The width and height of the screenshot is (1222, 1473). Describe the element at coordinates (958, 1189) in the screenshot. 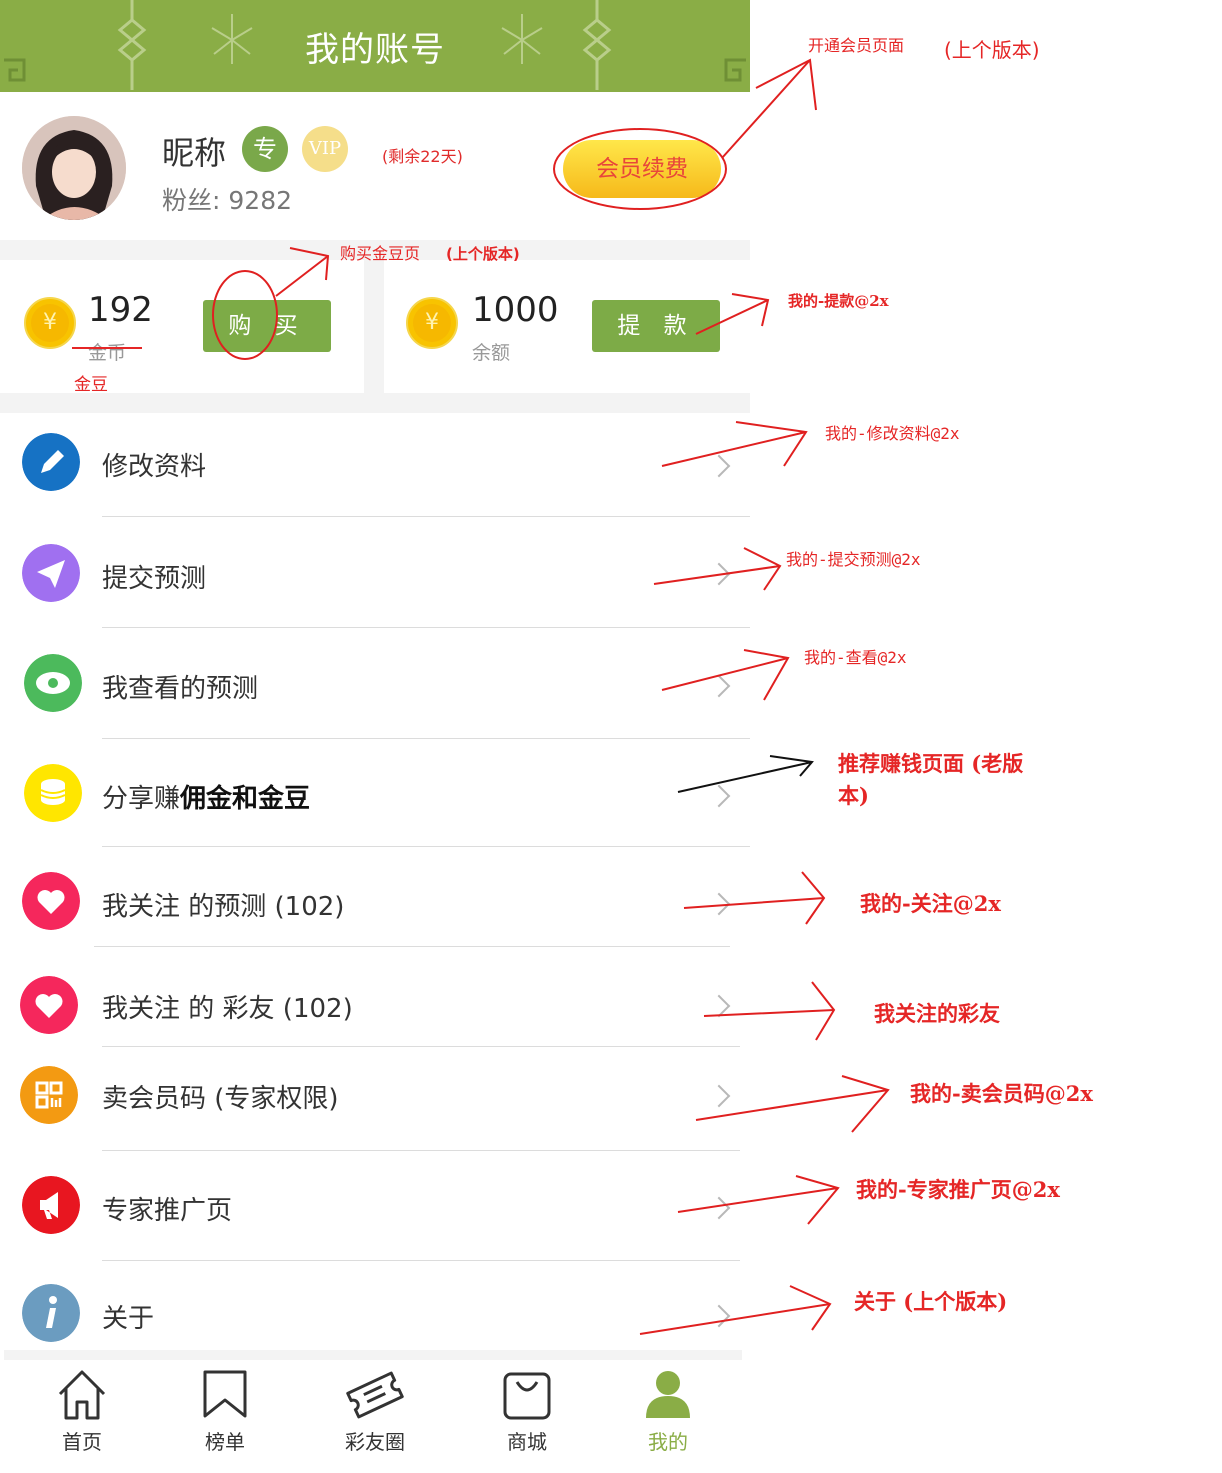

I see `annotation-promo: 我的-专家推广页@2x` at that location.